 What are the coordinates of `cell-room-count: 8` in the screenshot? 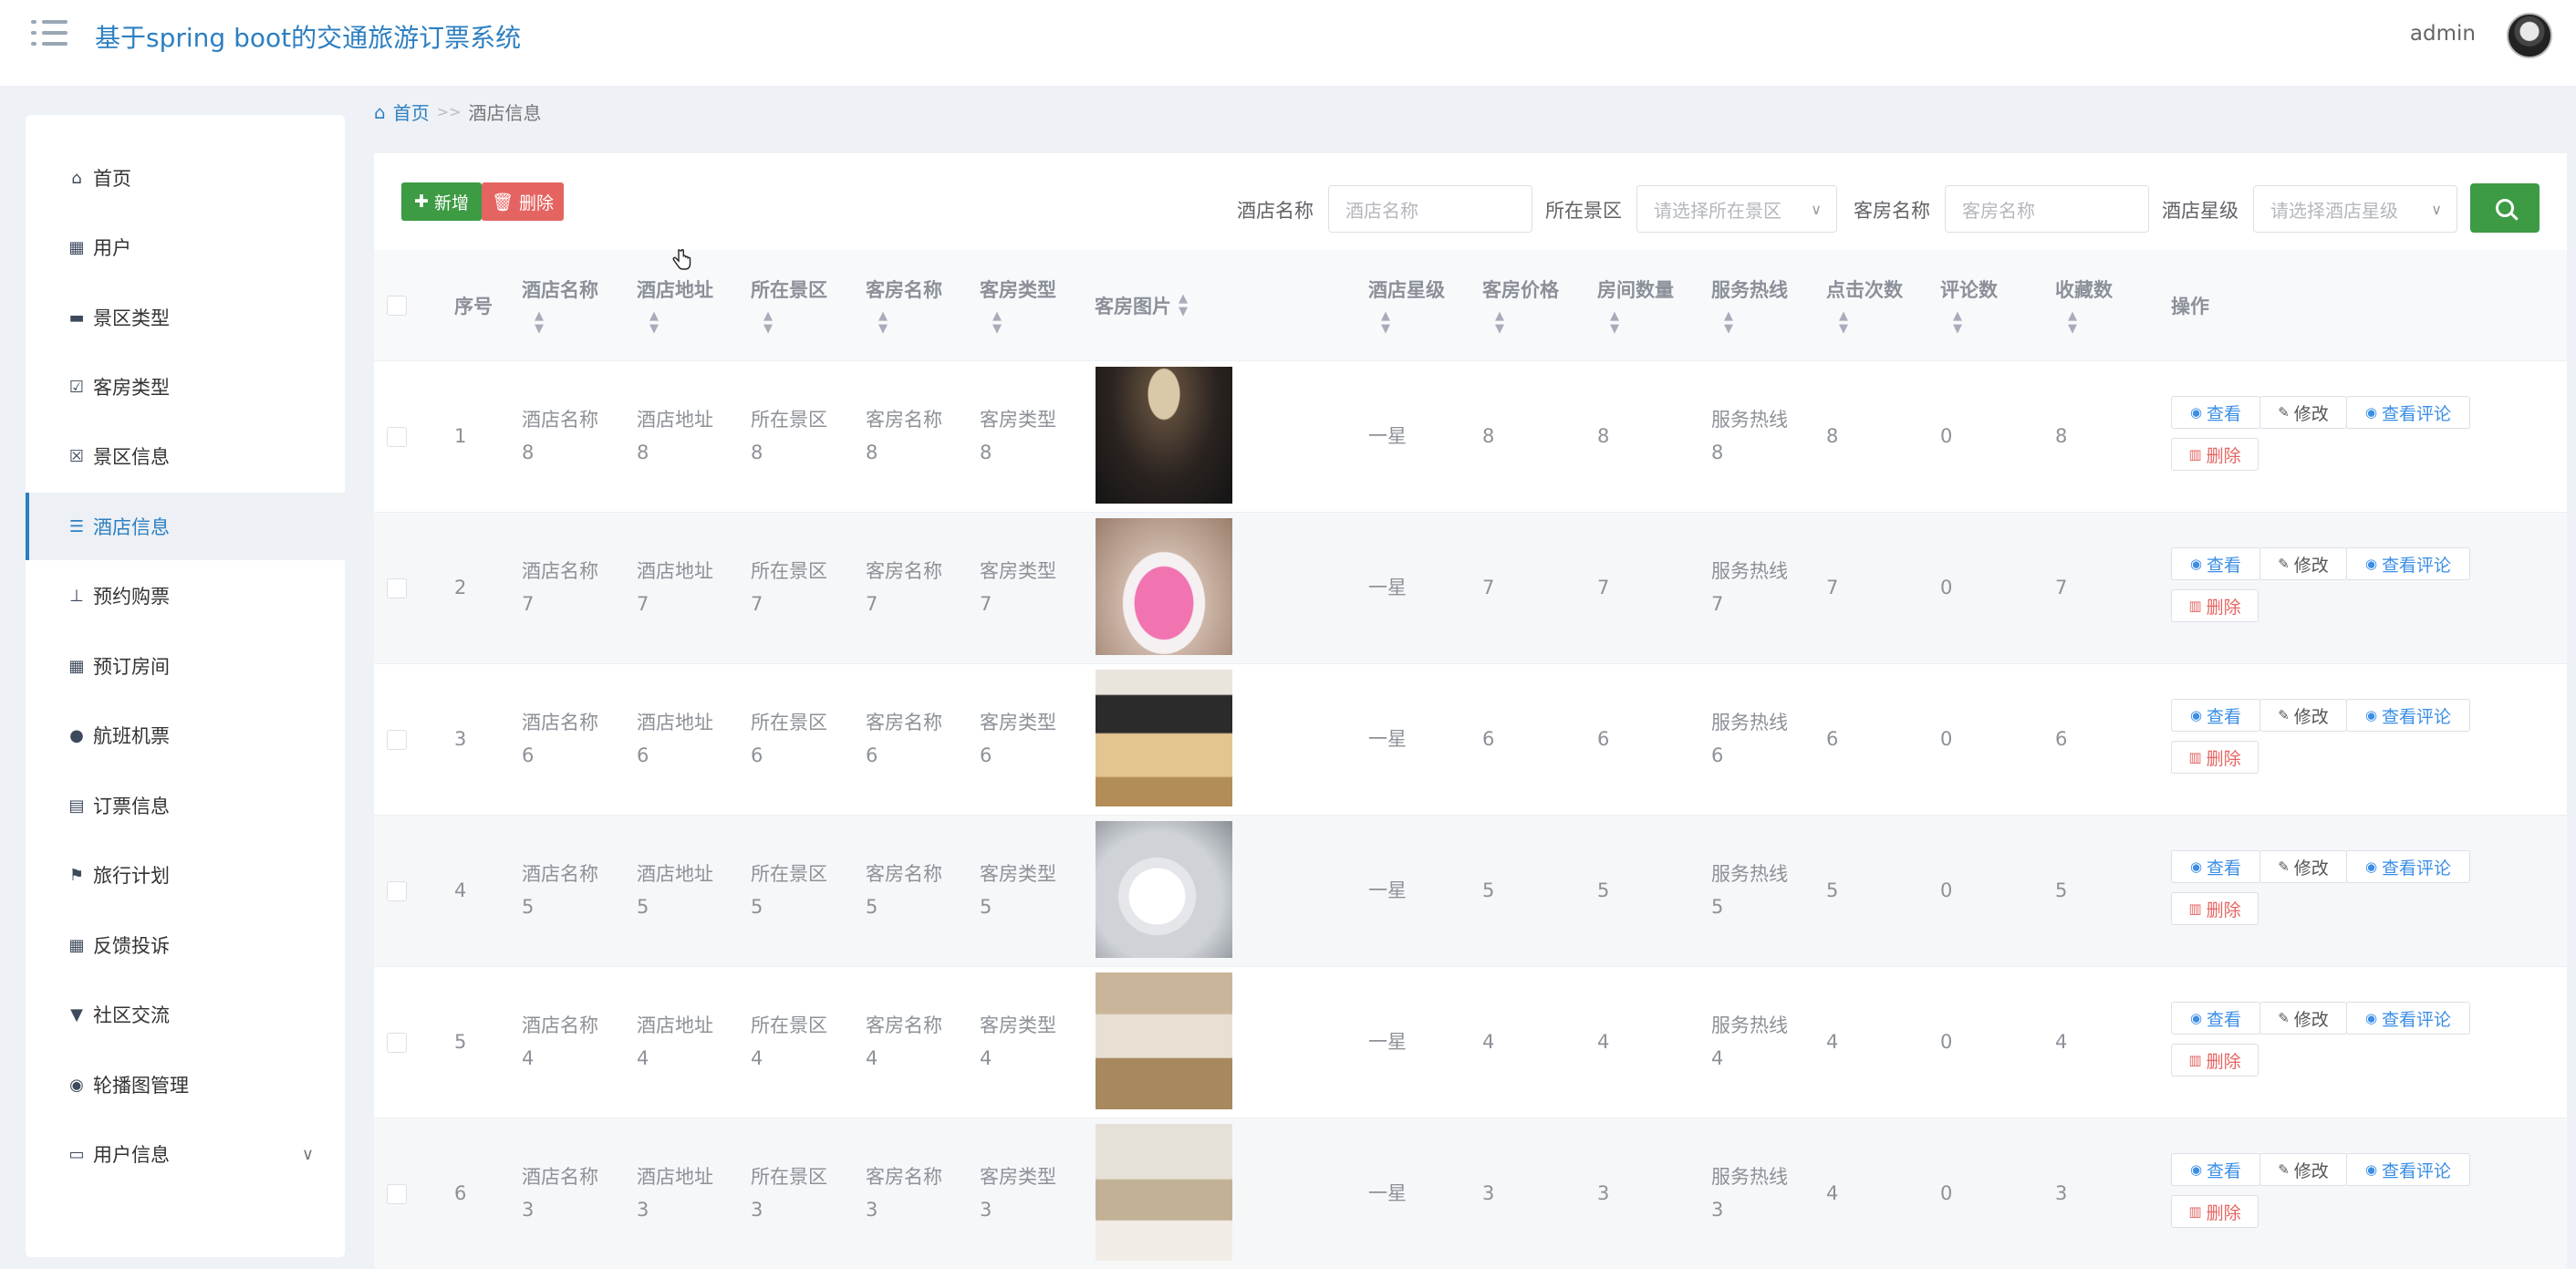 It's located at (1603, 436).